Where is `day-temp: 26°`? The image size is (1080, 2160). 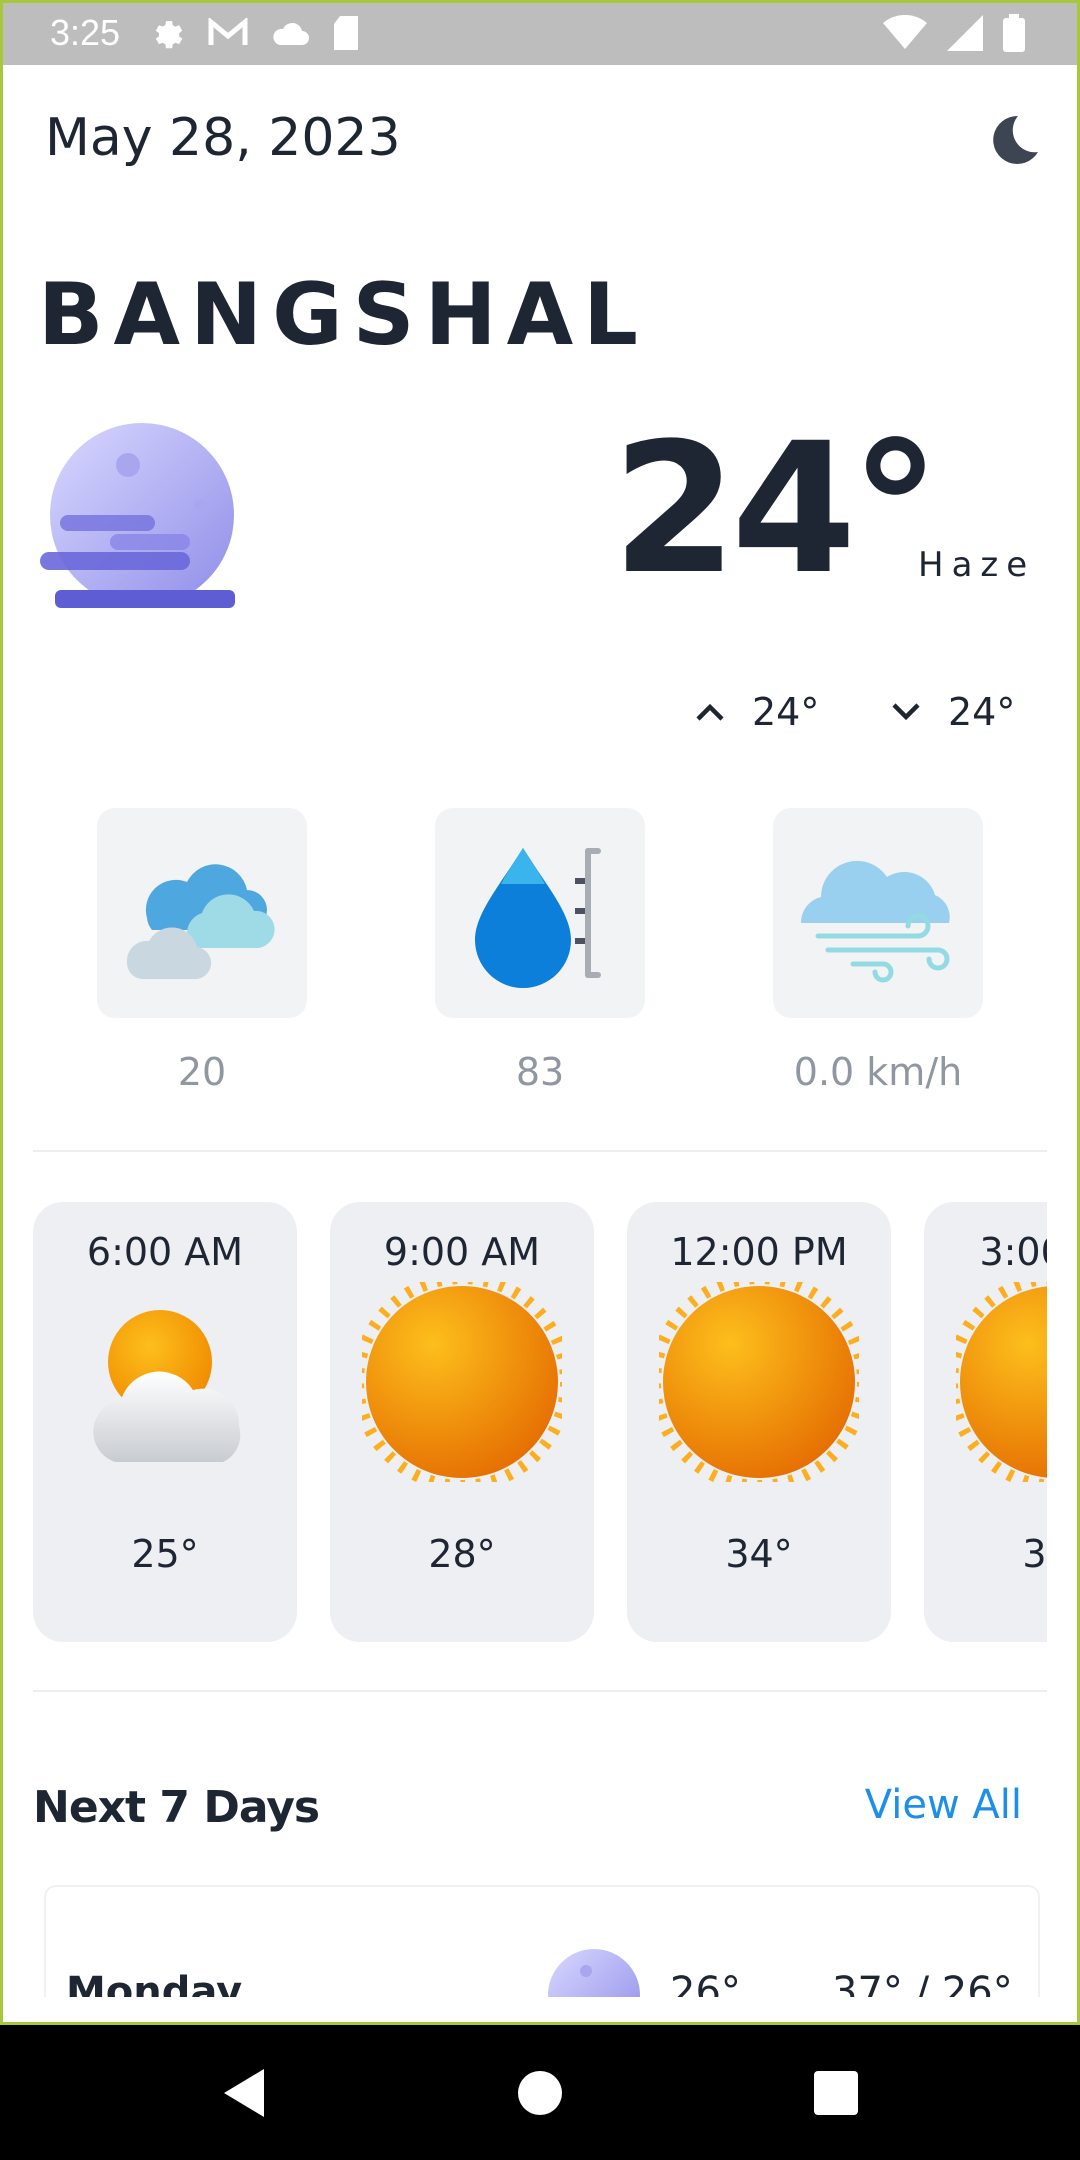 day-temp: 26° is located at coordinates (705, 1983).